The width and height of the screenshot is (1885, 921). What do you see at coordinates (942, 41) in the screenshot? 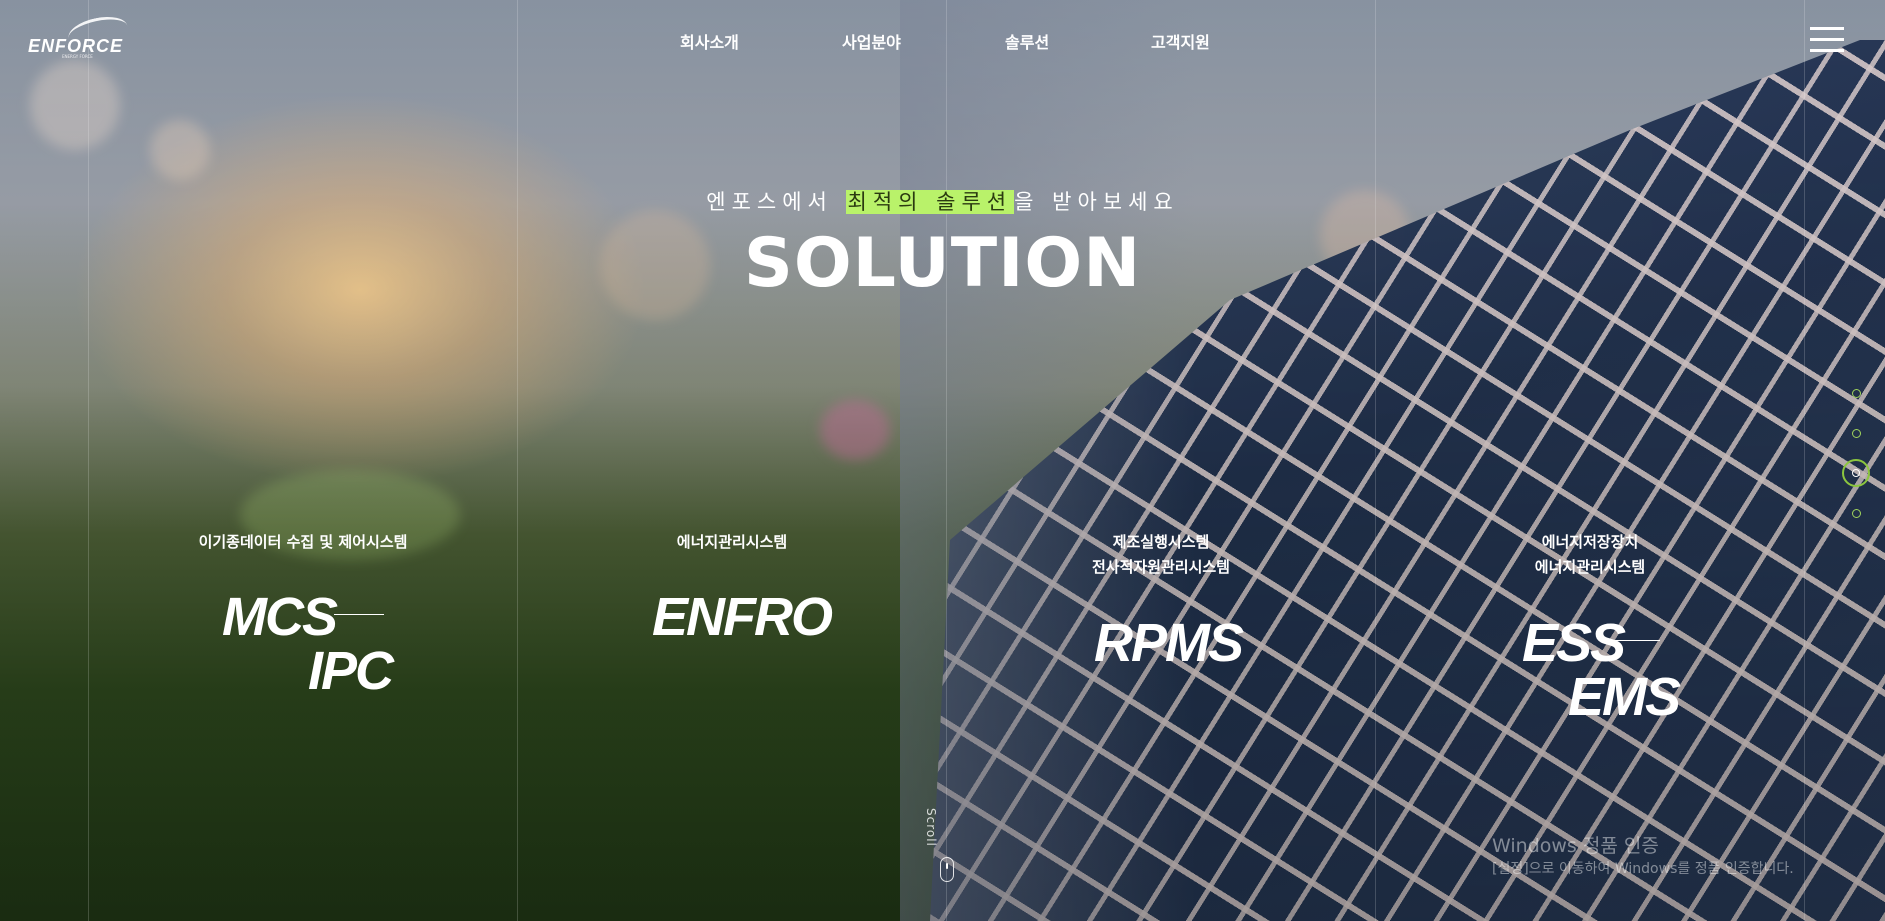
I see `main-nav: 회사소개 사업분야 솔루션 고객지원` at bounding box center [942, 41].